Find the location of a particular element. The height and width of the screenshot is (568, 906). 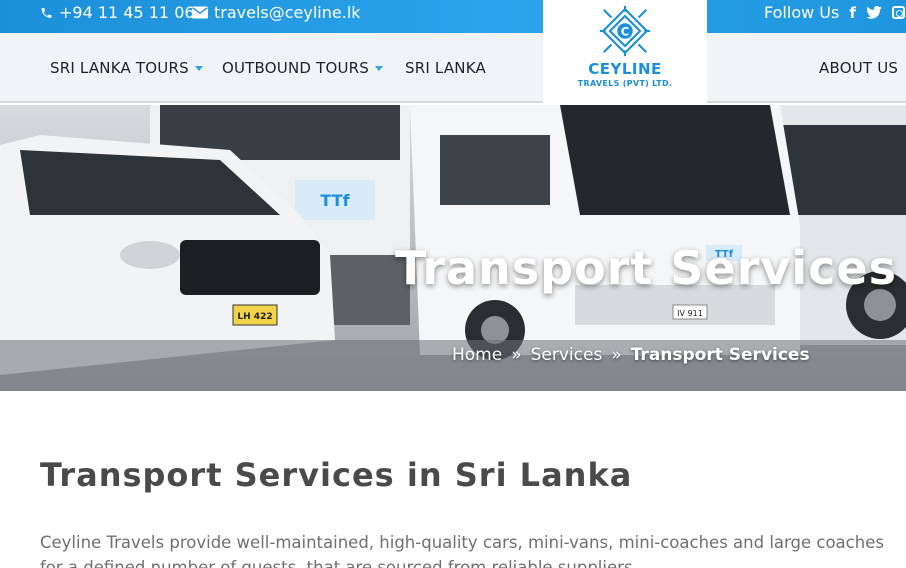

hero-title: Transport Services is located at coordinates (646, 268).